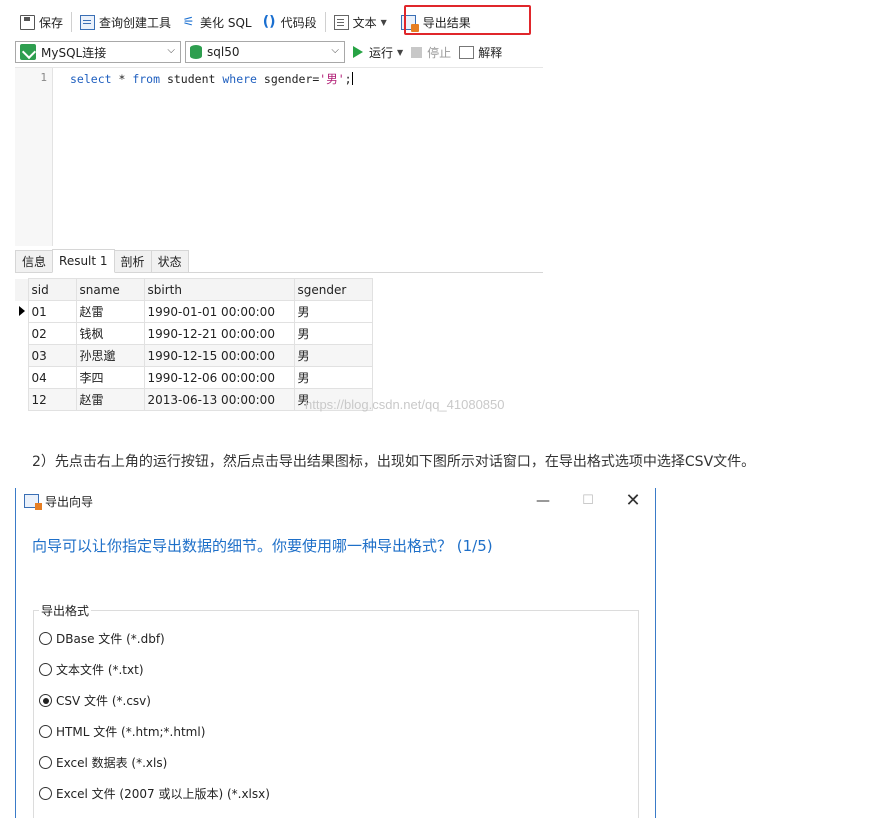  Describe the element at coordinates (74, 52) in the screenshot. I see `connection-name: MySQL连接` at that location.